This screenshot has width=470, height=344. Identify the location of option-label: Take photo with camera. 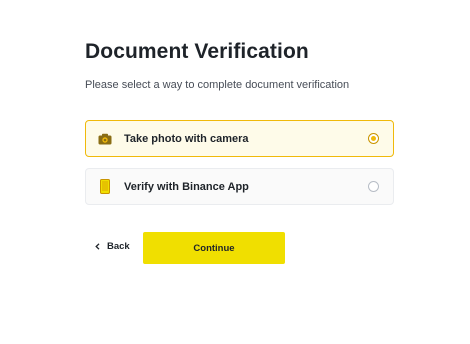
(186, 138).